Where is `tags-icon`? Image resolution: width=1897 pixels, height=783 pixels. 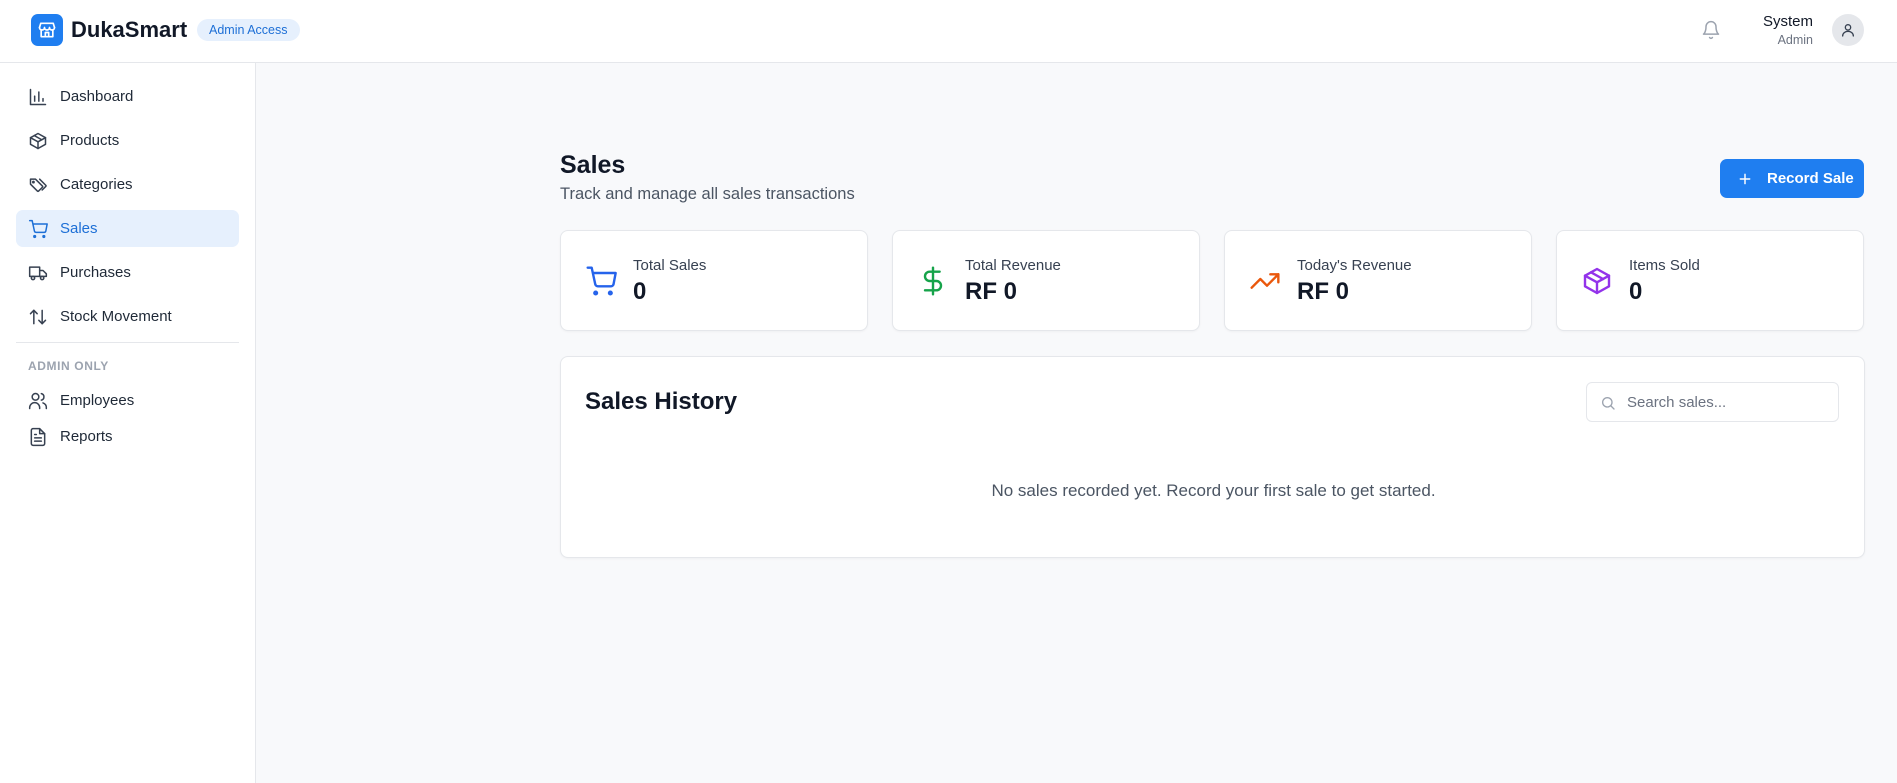
tags-icon is located at coordinates (38, 185).